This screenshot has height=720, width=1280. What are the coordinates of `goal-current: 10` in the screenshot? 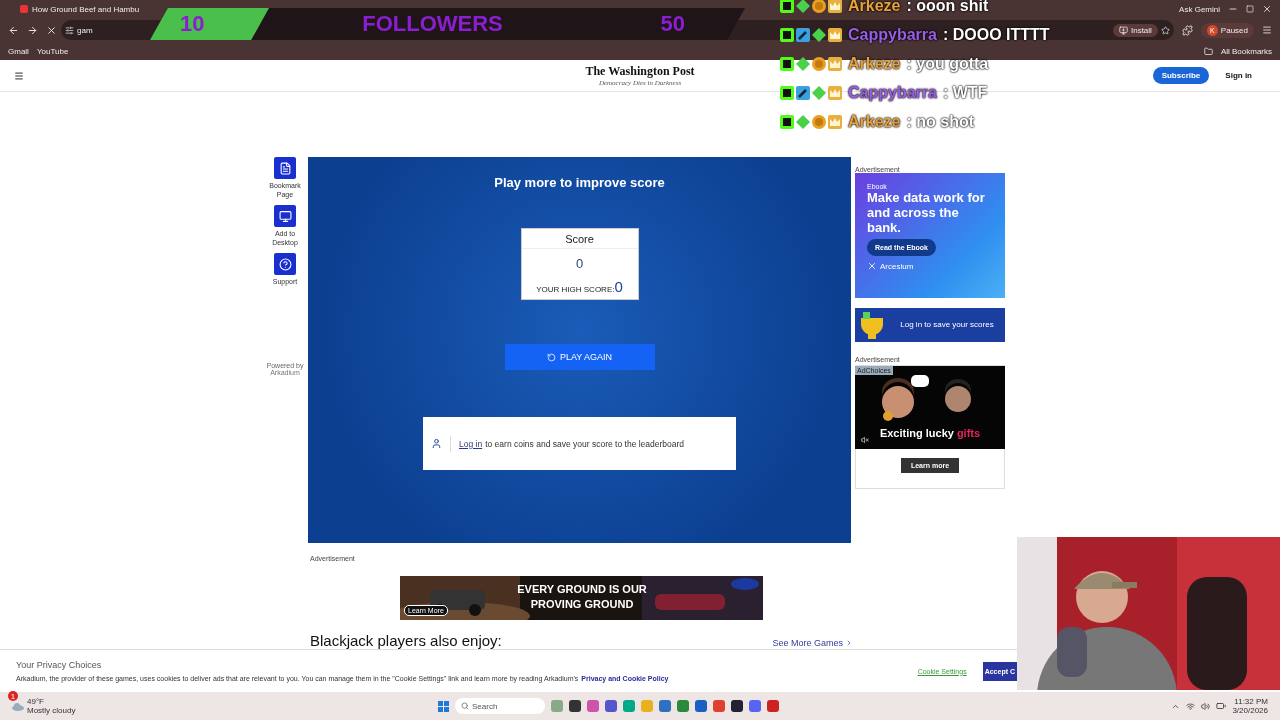 It's located at (192, 24).